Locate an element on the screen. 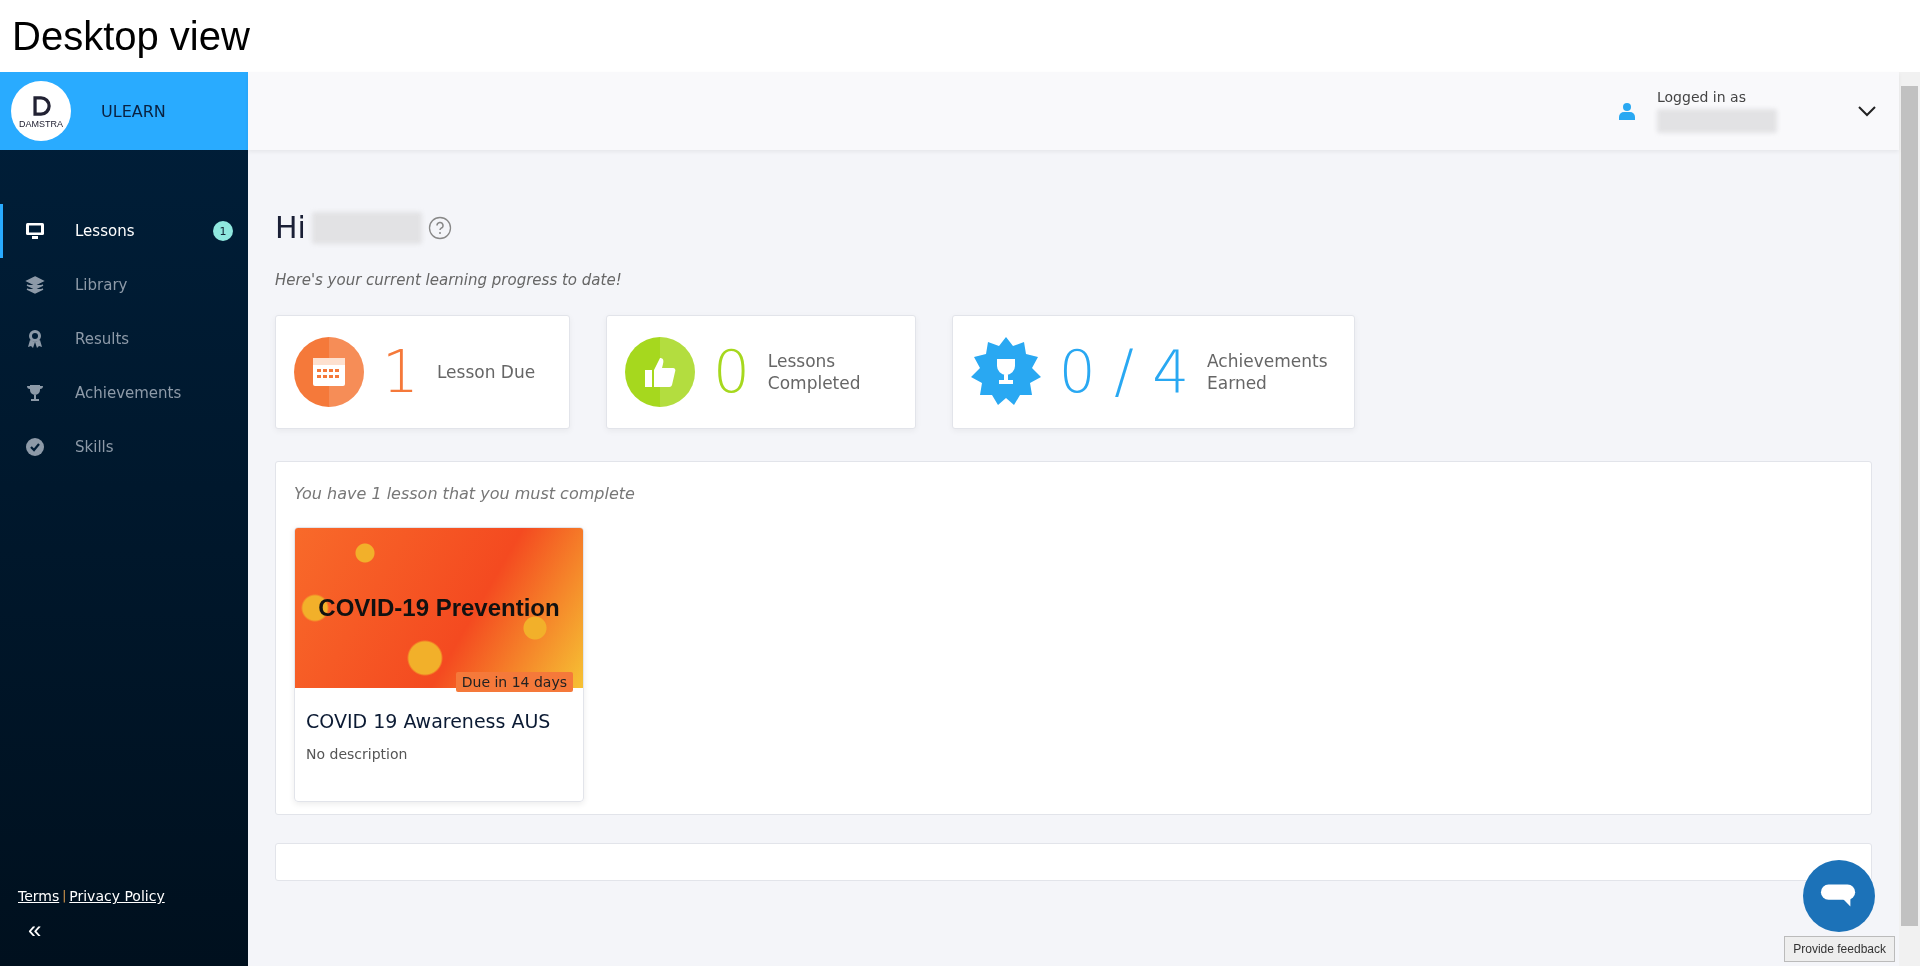 The width and height of the screenshot is (1920, 966). collapse-sidebar-button: « is located at coordinates (35, 930).